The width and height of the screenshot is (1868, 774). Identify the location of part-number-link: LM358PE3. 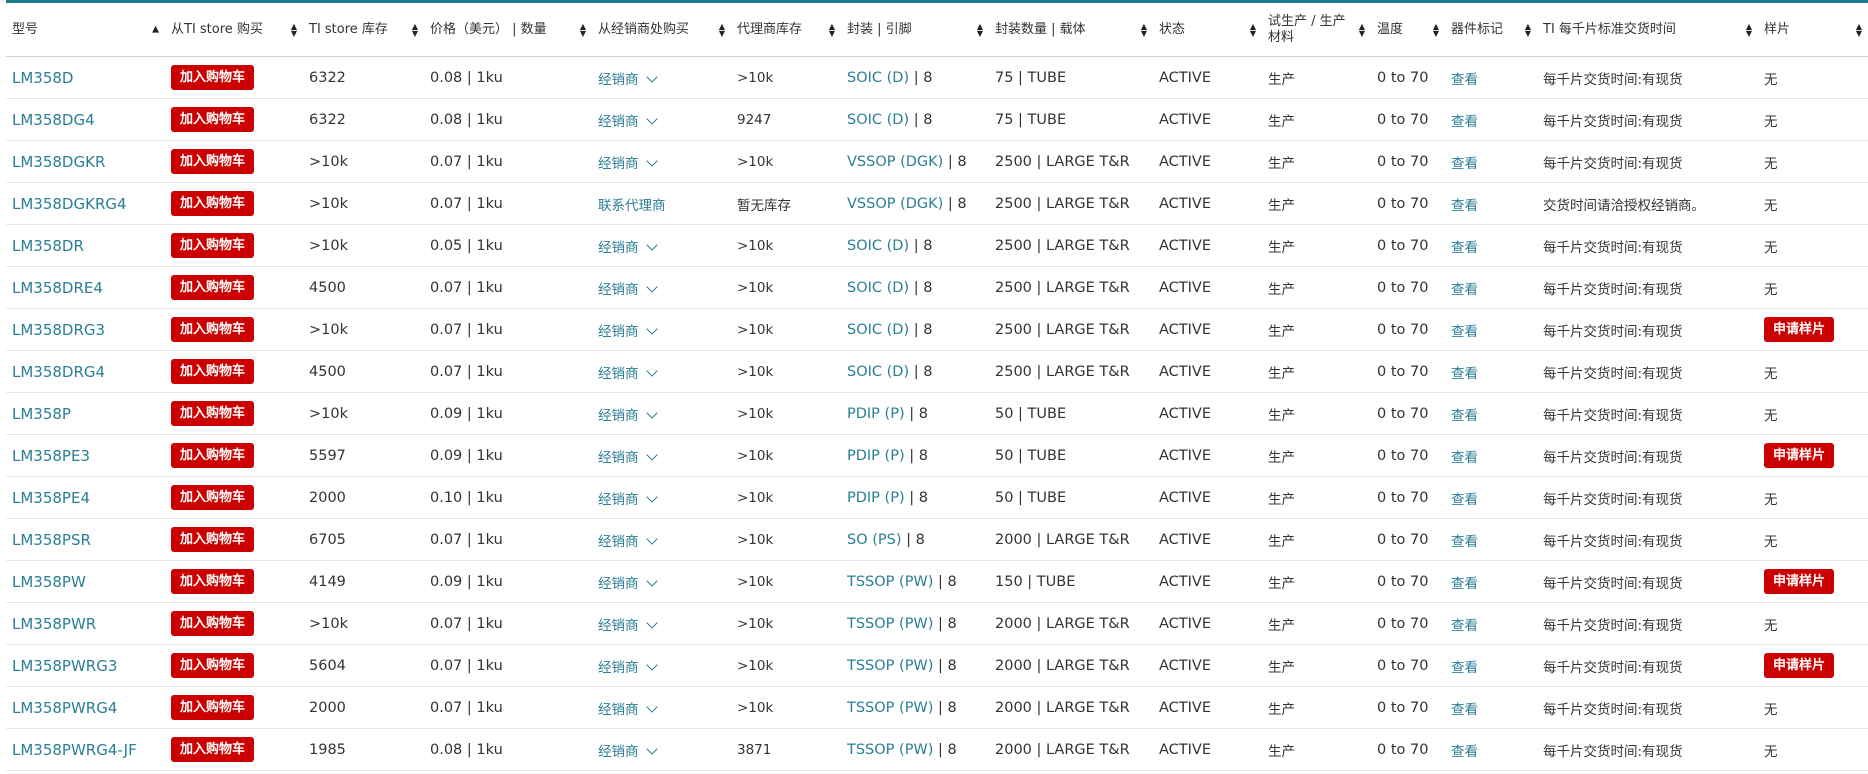
(51, 456).